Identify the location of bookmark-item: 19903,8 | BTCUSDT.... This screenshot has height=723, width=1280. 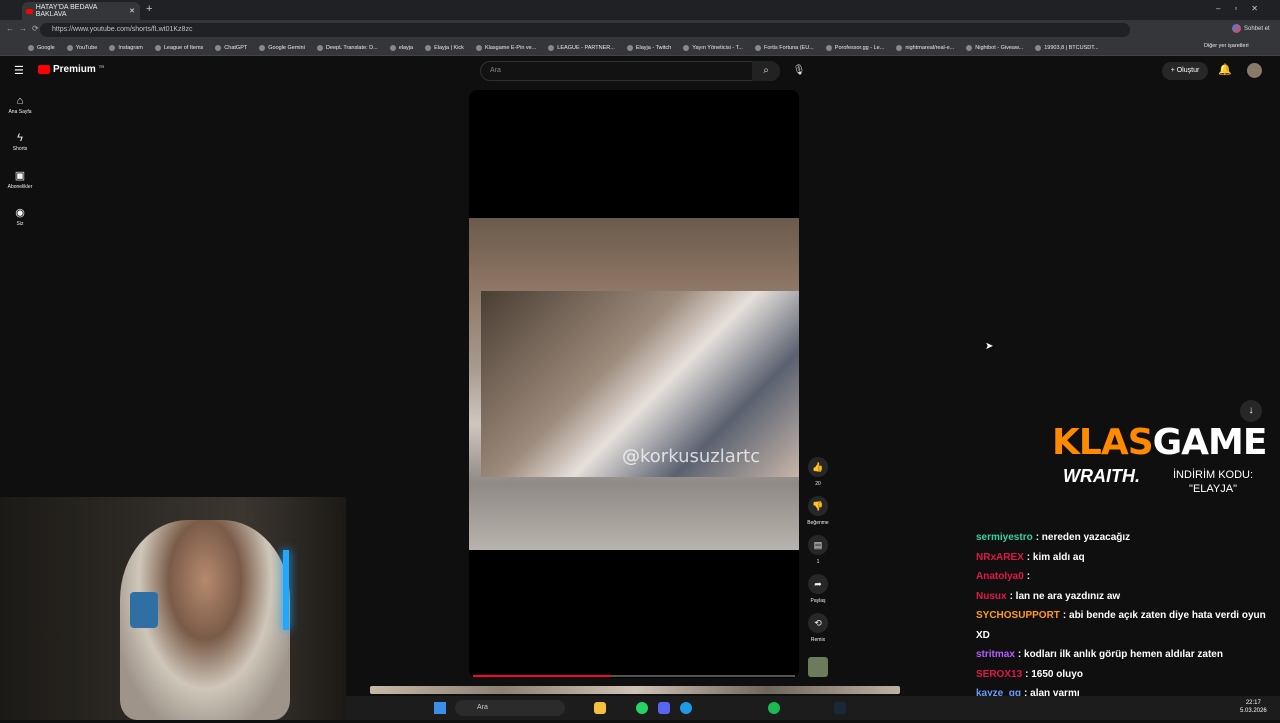
(1066, 48).